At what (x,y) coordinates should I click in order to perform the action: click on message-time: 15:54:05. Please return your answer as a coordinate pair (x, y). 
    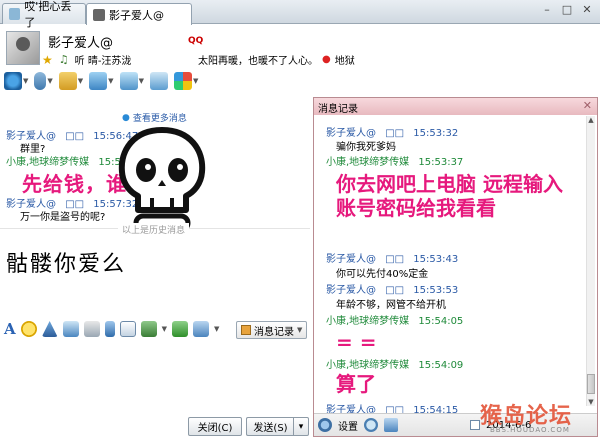
    Looking at the image, I should click on (441, 321).